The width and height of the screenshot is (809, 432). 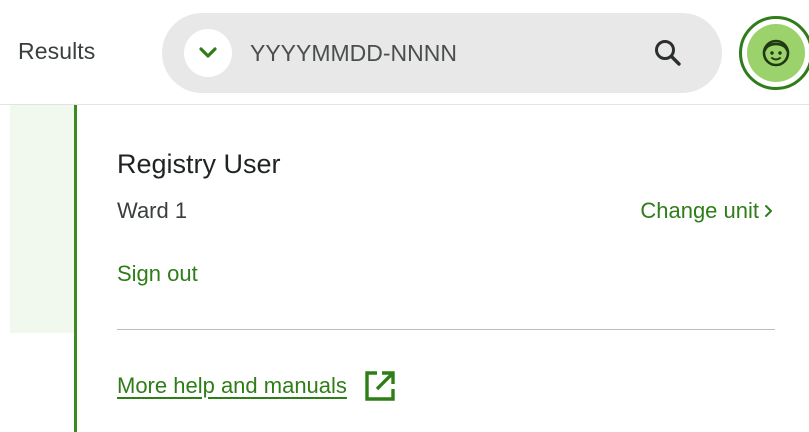 What do you see at coordinates (380, 386) in the screenshot?
I see `external-link-icon` at bounding box center [380, 386].